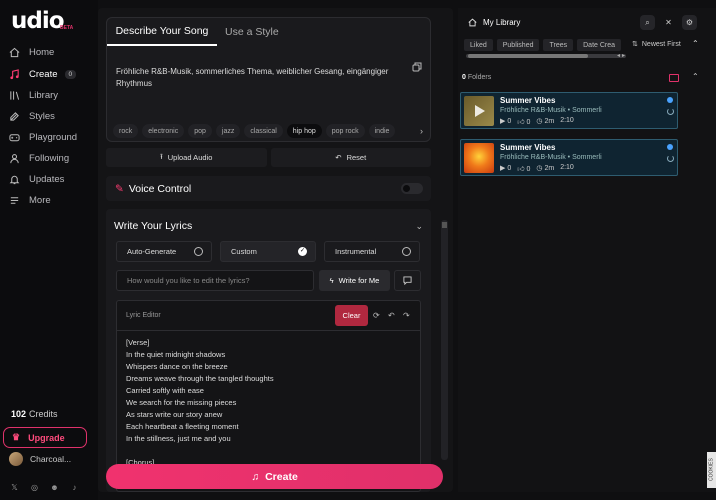 Image resolution: width=716 pixels, height=500 pixels. Describe the element at coordinates (200, 131) in the screenshot. I see `genre-chip: pop` at that location.